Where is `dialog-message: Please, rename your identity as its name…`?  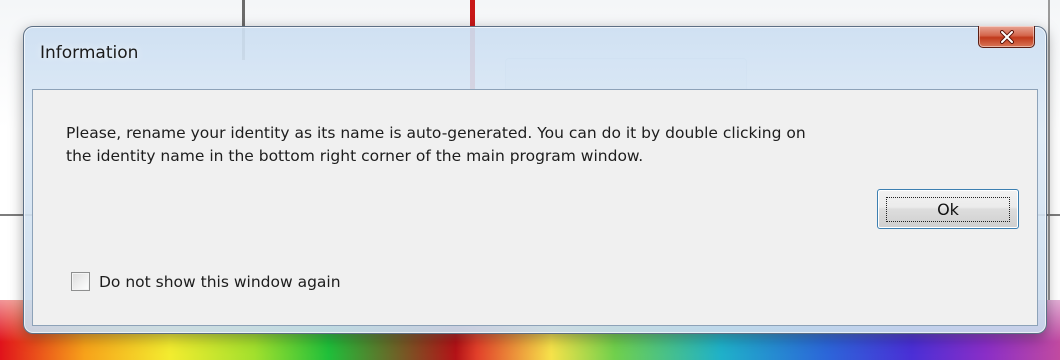 dialog-message: Please, rename your identity as its name… is located at coordinates (536, 145).